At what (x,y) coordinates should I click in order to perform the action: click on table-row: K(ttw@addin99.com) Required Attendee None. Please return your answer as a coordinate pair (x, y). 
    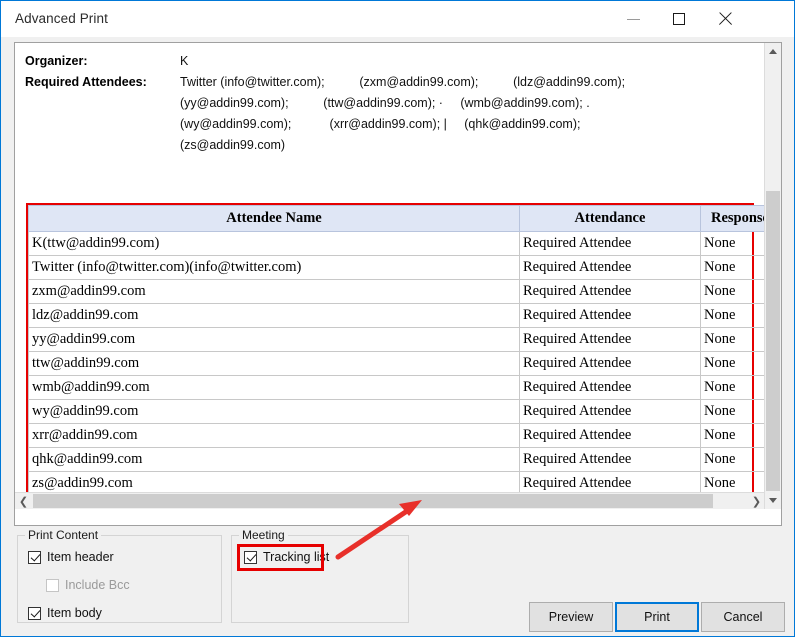
    Looking at the image, I should click on (396, 243).